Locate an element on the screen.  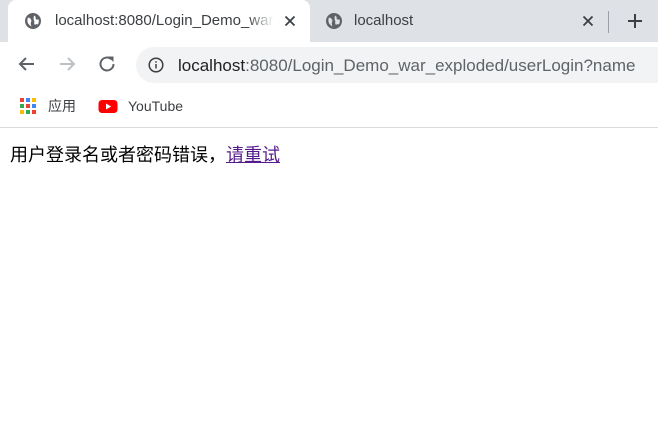
apps-grid-icon is located at coordinates (28, 106).